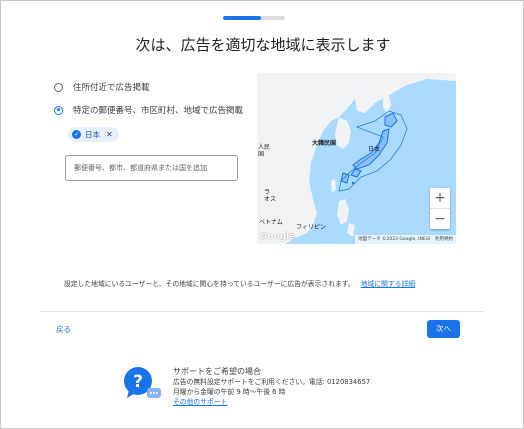 Image resolution: width=524 pixels, height=429 pixels. I want to click on radio-specific-areas, so click(58, 110).